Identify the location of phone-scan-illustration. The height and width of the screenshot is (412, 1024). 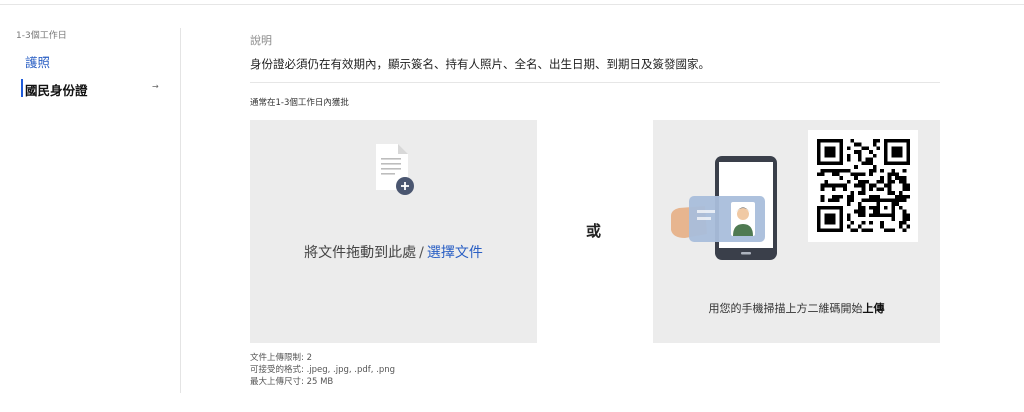
(724, 208).